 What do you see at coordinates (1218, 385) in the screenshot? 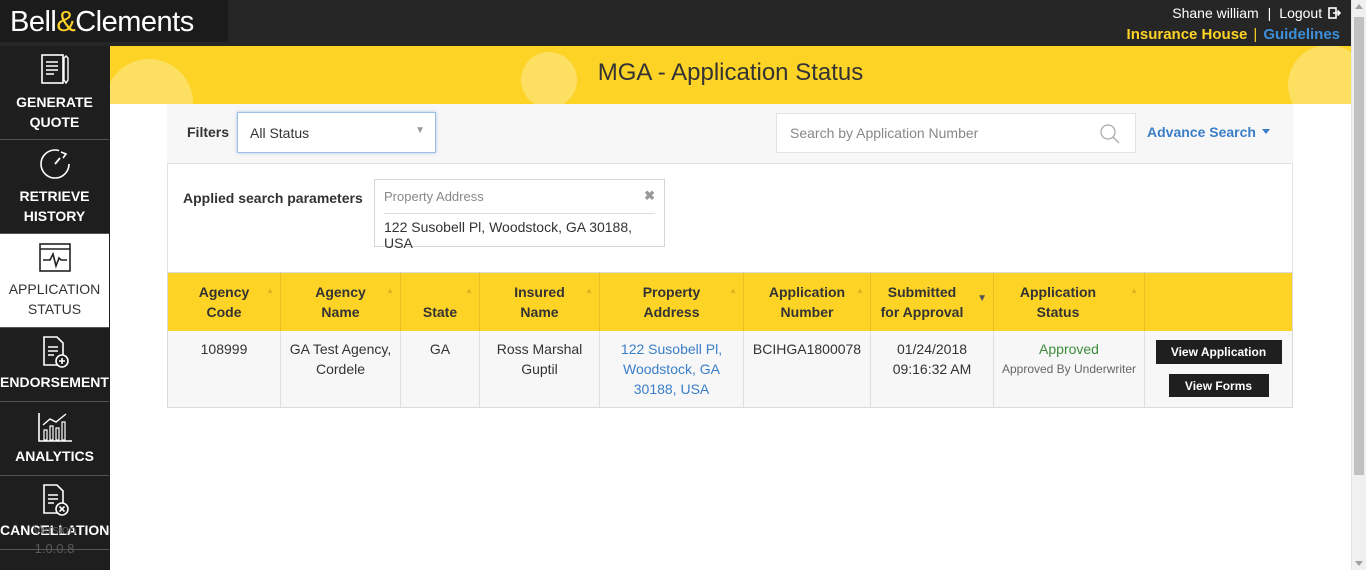
I see `view-forms-button: View Forms` at bounding box center [1218, 385].